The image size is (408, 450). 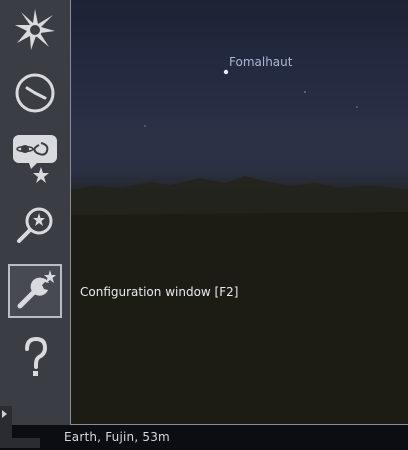 I want to click on star-label-fomalhaut: Fomalhaut, so click(x=261, y=62).